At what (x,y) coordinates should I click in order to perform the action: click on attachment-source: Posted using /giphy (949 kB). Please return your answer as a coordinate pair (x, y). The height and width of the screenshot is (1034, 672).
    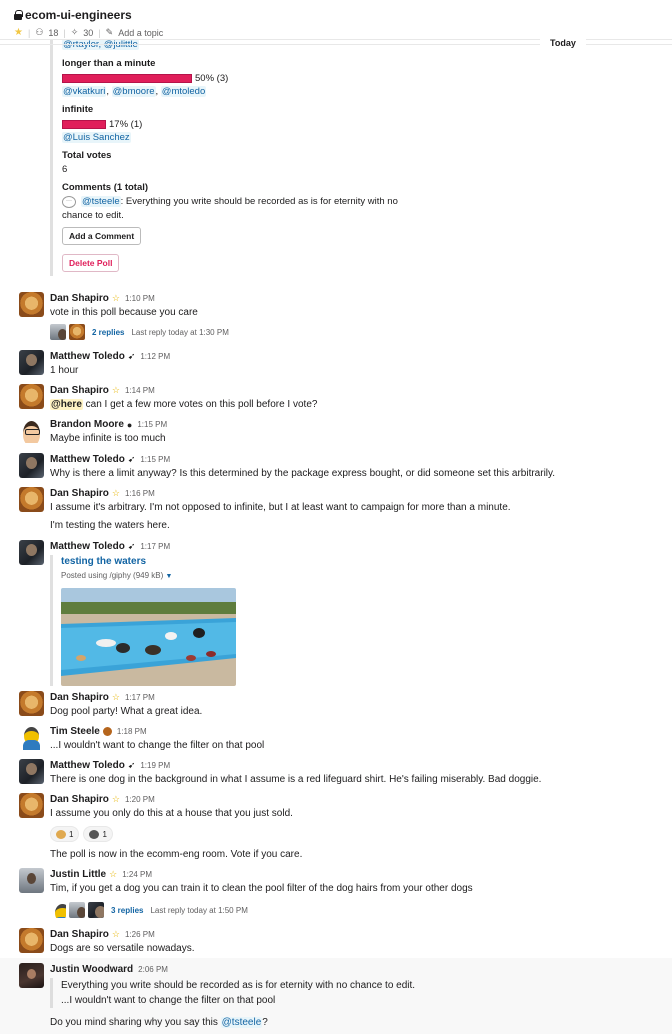
    Looking at the image, I should click on (112, 575).